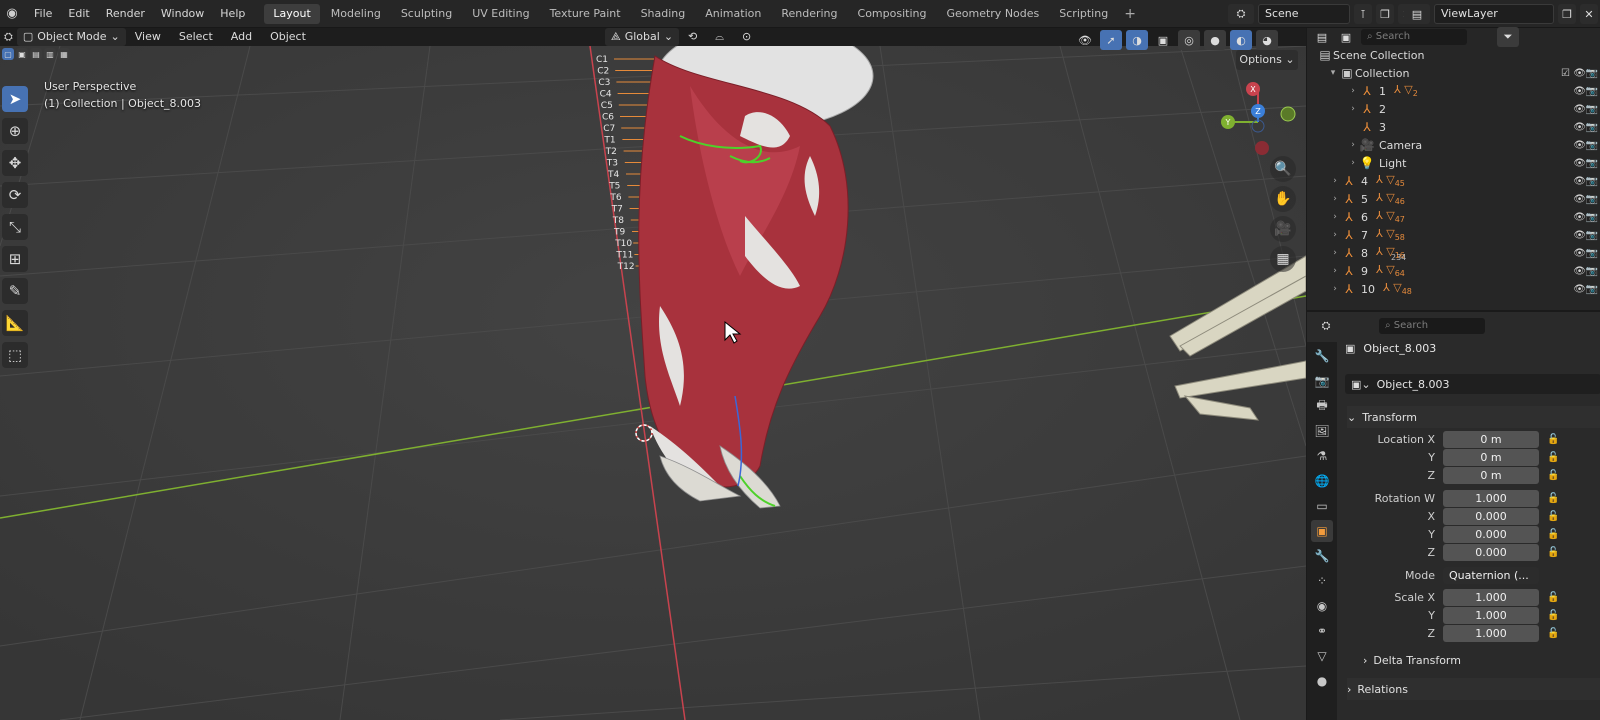 This screenshot has height=720, width=1600. What do you see at coordinates (1111, 40) in the screenshot?
I see `gizmo-toggle-icon: ➚` at bounding box center [1111, 40].